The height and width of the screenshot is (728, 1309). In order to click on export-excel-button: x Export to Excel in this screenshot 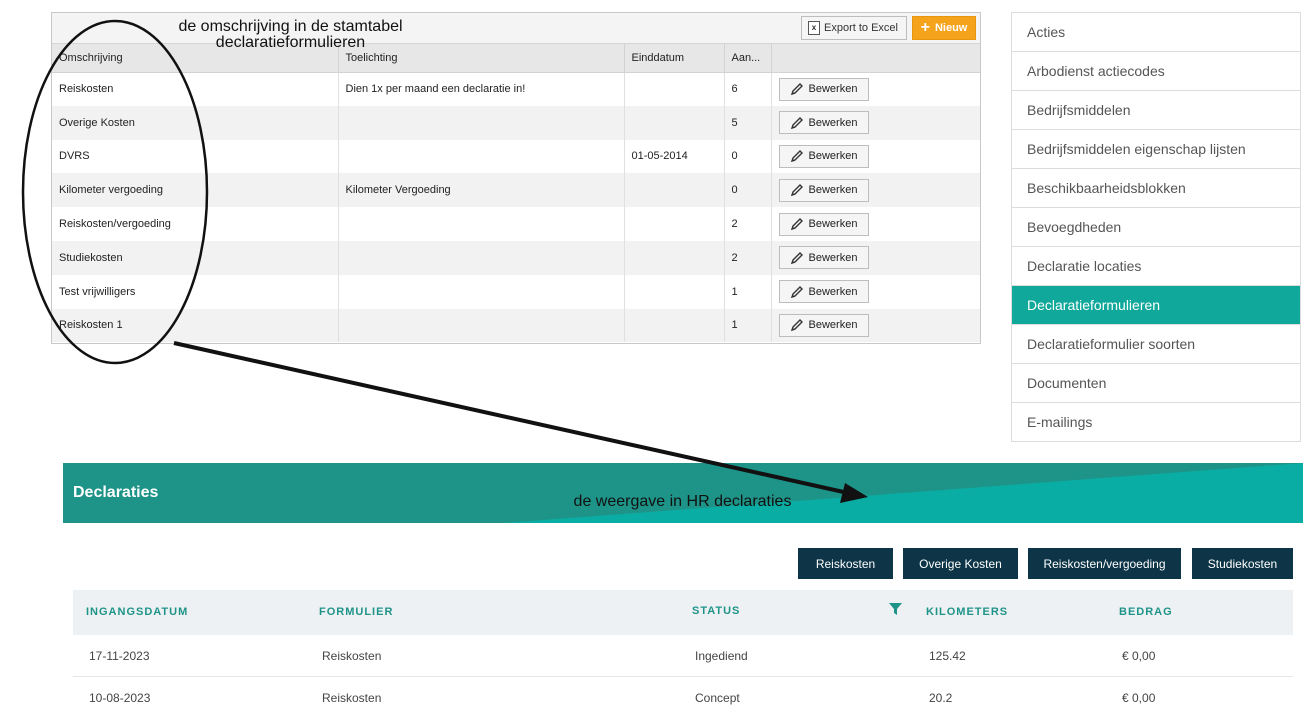, I will do `click(854, 28)`.